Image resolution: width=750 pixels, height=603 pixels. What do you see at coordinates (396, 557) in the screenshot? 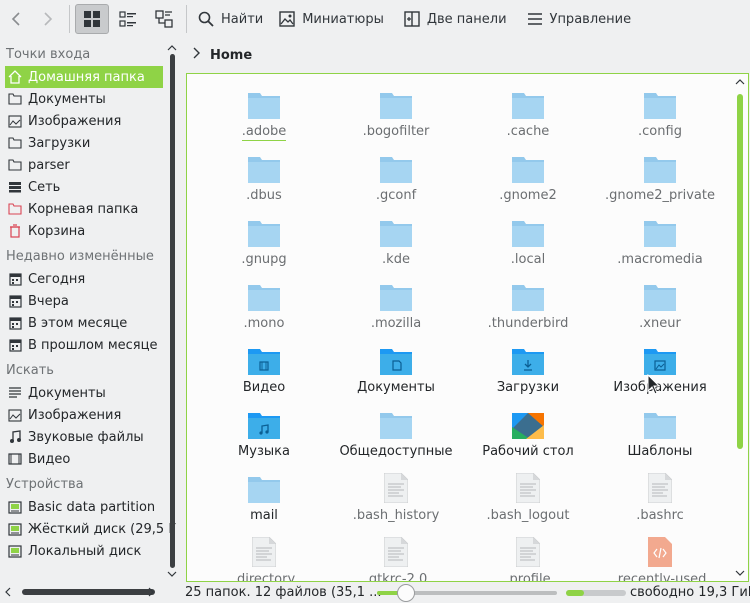
I see `file-item: .gtkrc-2.0` at bounding box center [396, 557].